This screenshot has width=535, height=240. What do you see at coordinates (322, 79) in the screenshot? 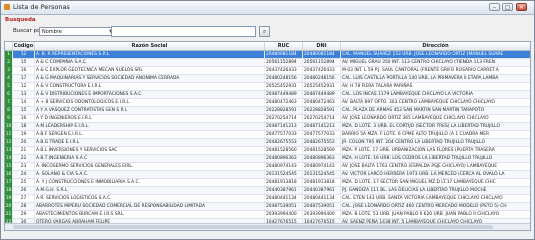
I see `cell-dni: 20480248156` at bounding box center [322, 79].